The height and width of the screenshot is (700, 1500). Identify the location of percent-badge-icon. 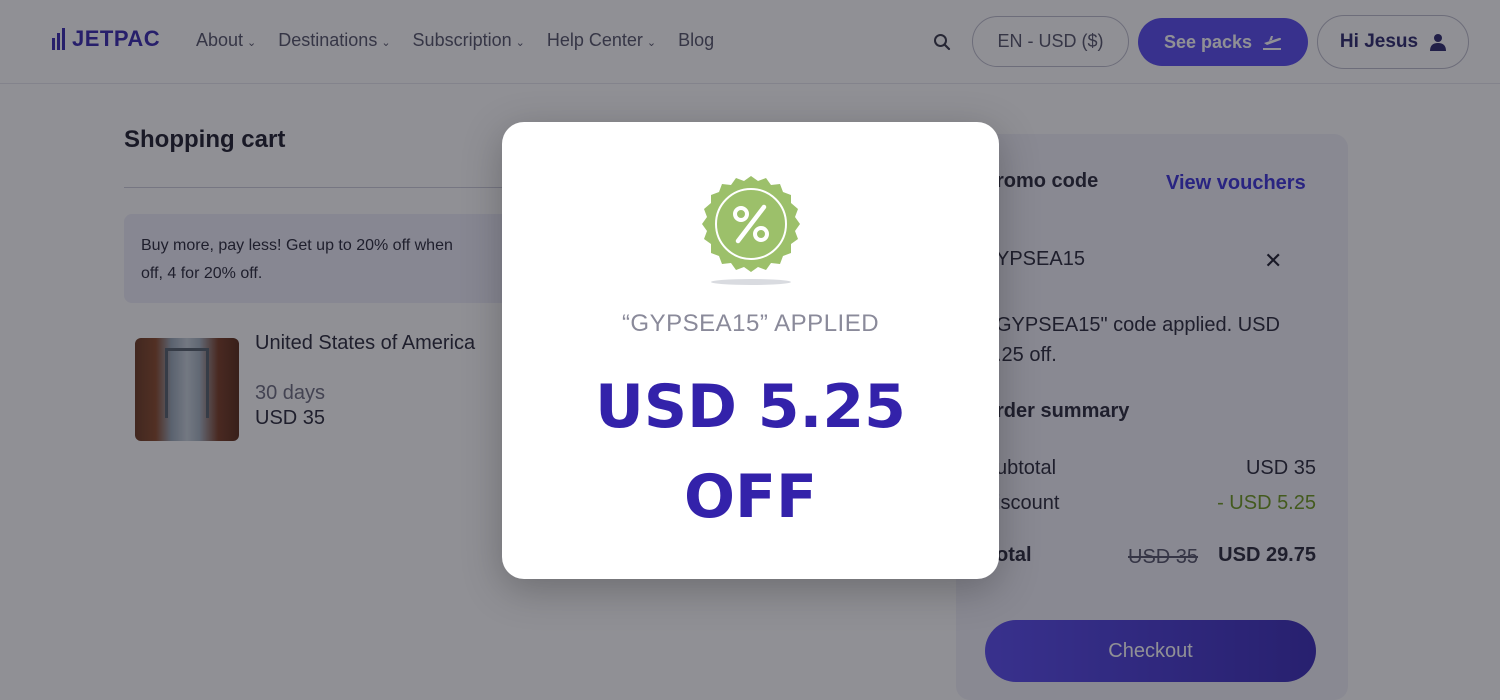
(751, 230).